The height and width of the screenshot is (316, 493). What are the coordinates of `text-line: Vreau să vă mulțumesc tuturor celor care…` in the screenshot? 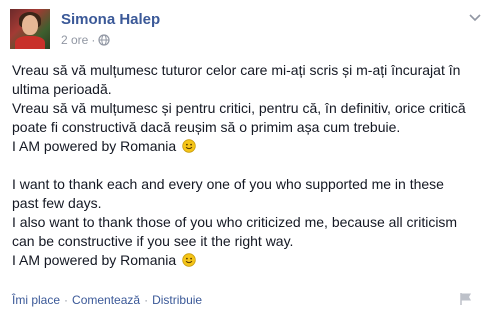 It's located at (236, 70).